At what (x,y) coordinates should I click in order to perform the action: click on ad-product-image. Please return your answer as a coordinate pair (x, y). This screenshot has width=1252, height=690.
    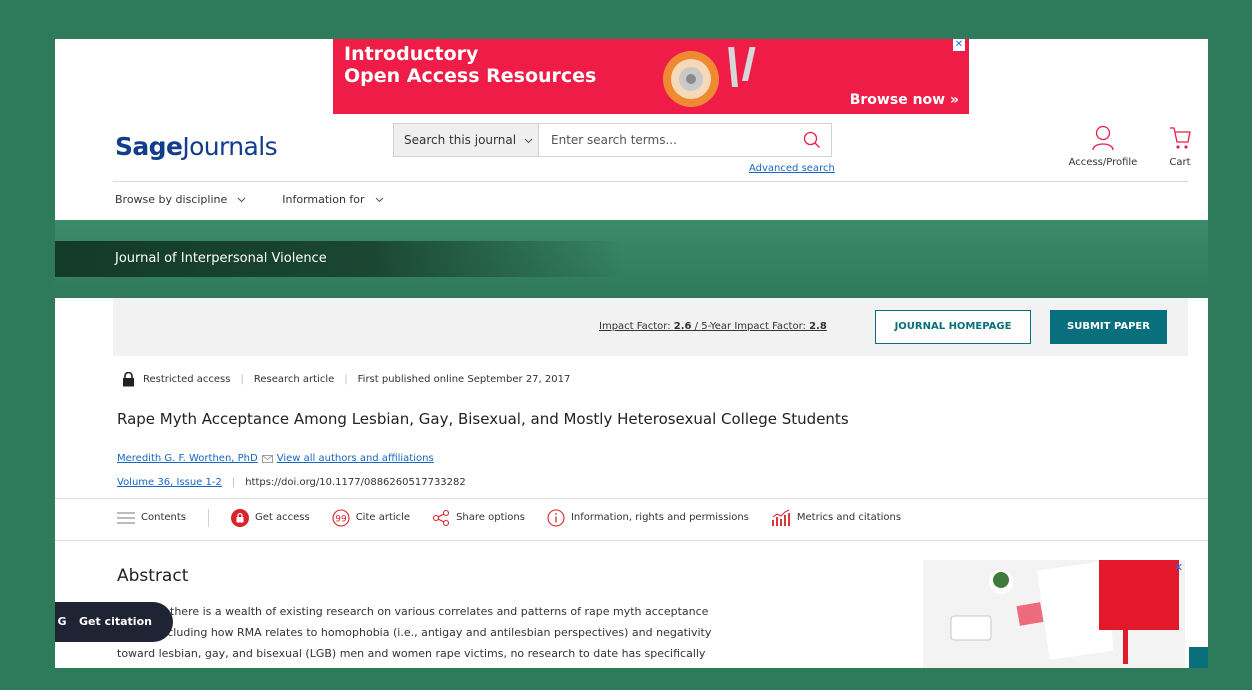
    Looking at the image, I should click on (1064, 612).